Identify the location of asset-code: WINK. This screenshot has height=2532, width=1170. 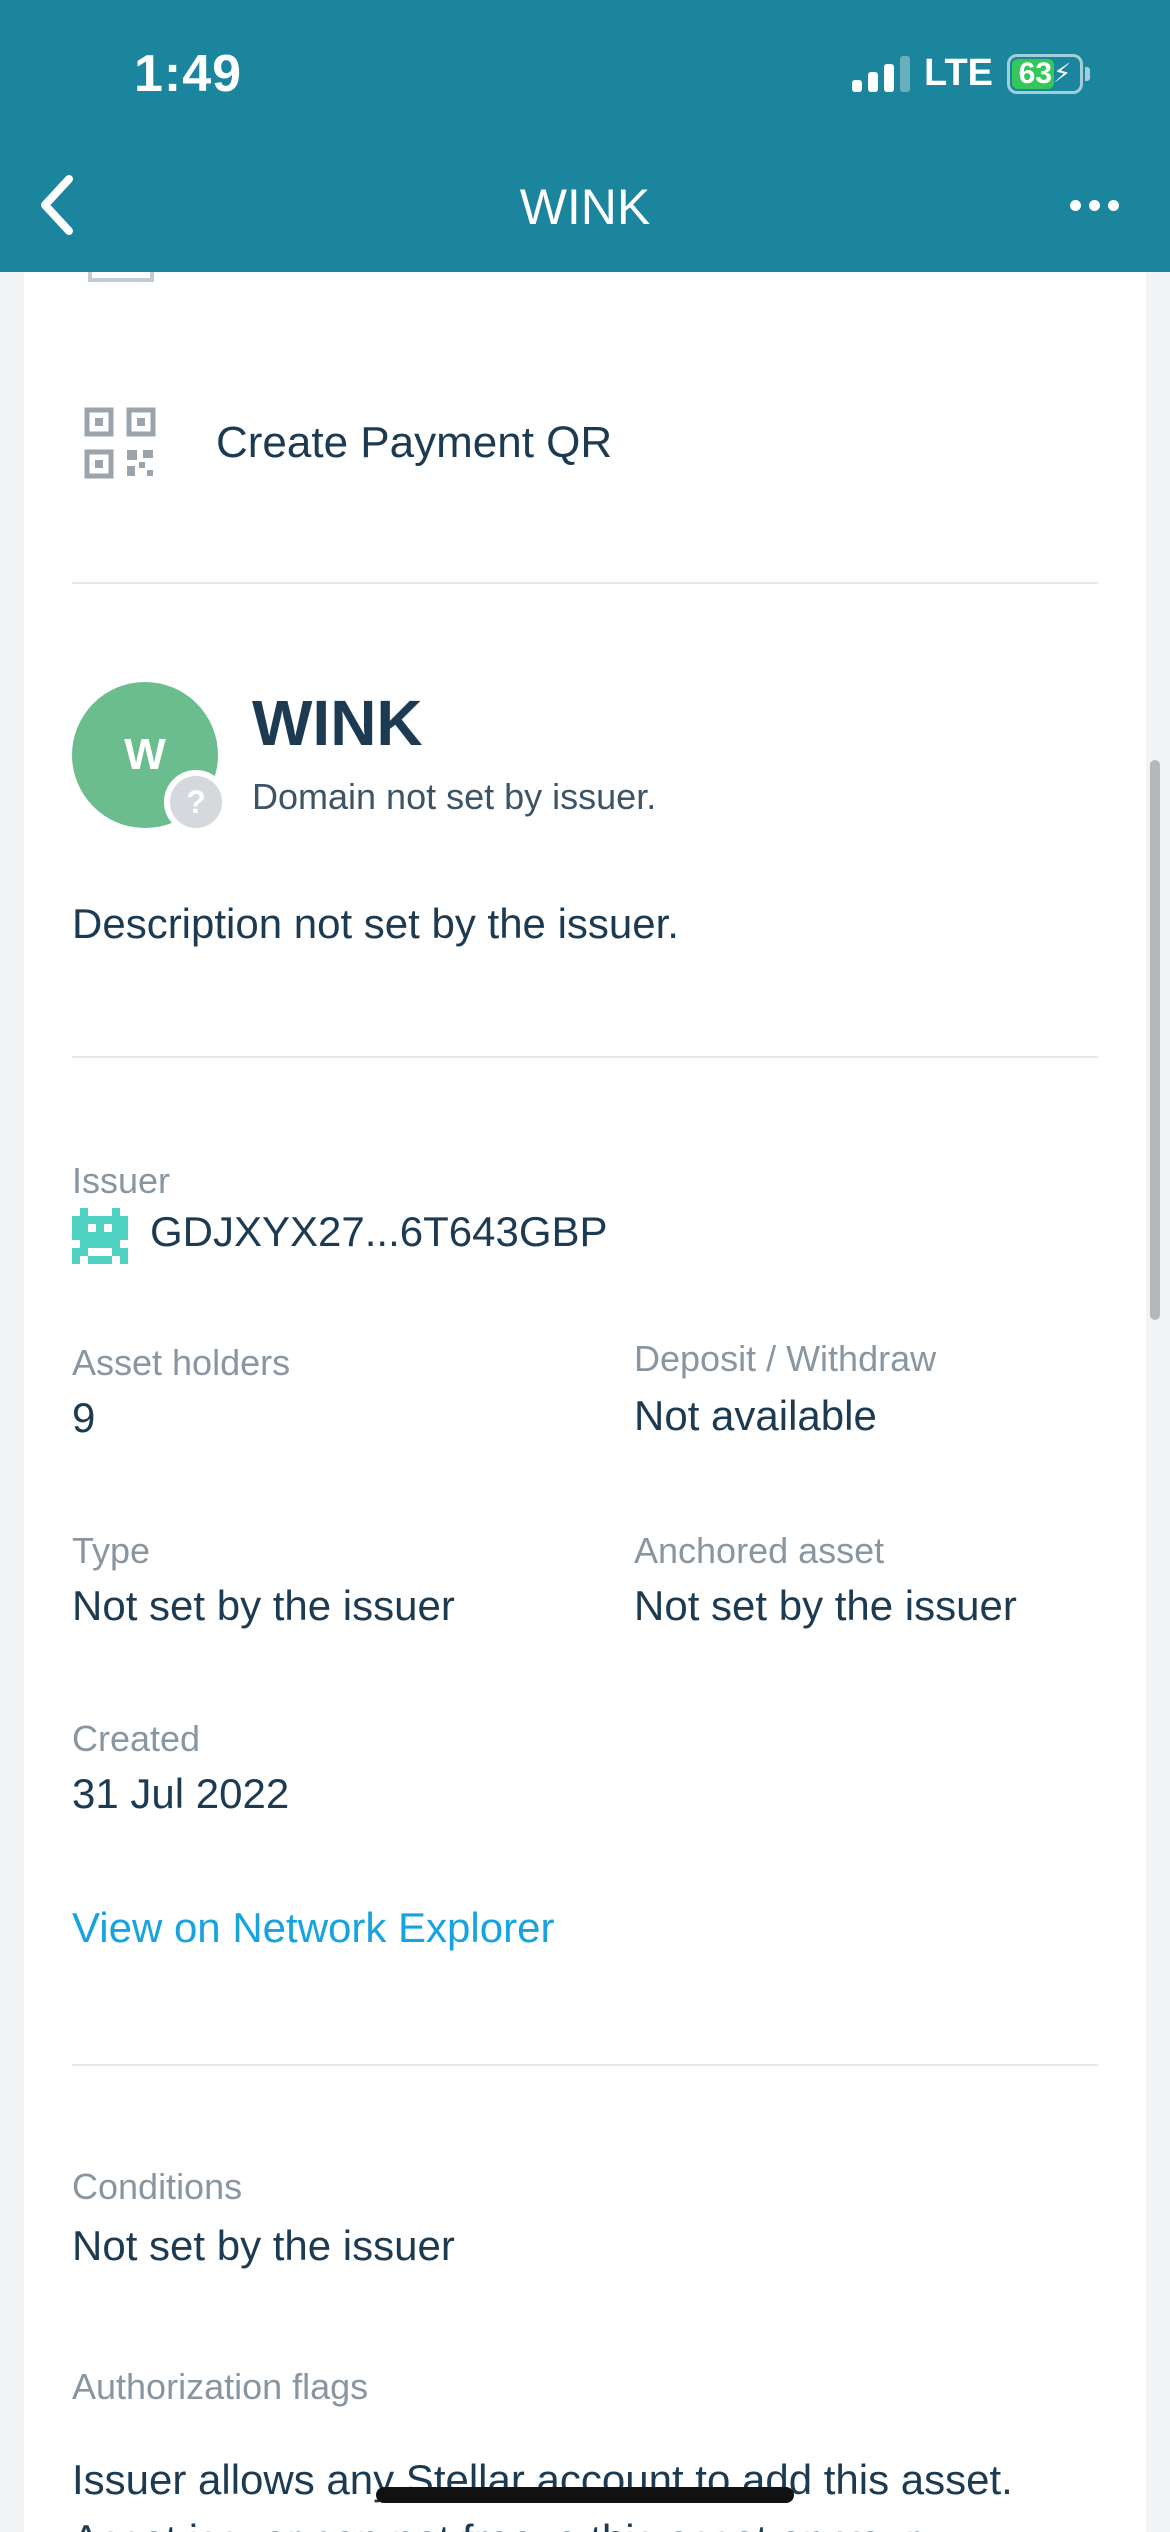
(337, 723).